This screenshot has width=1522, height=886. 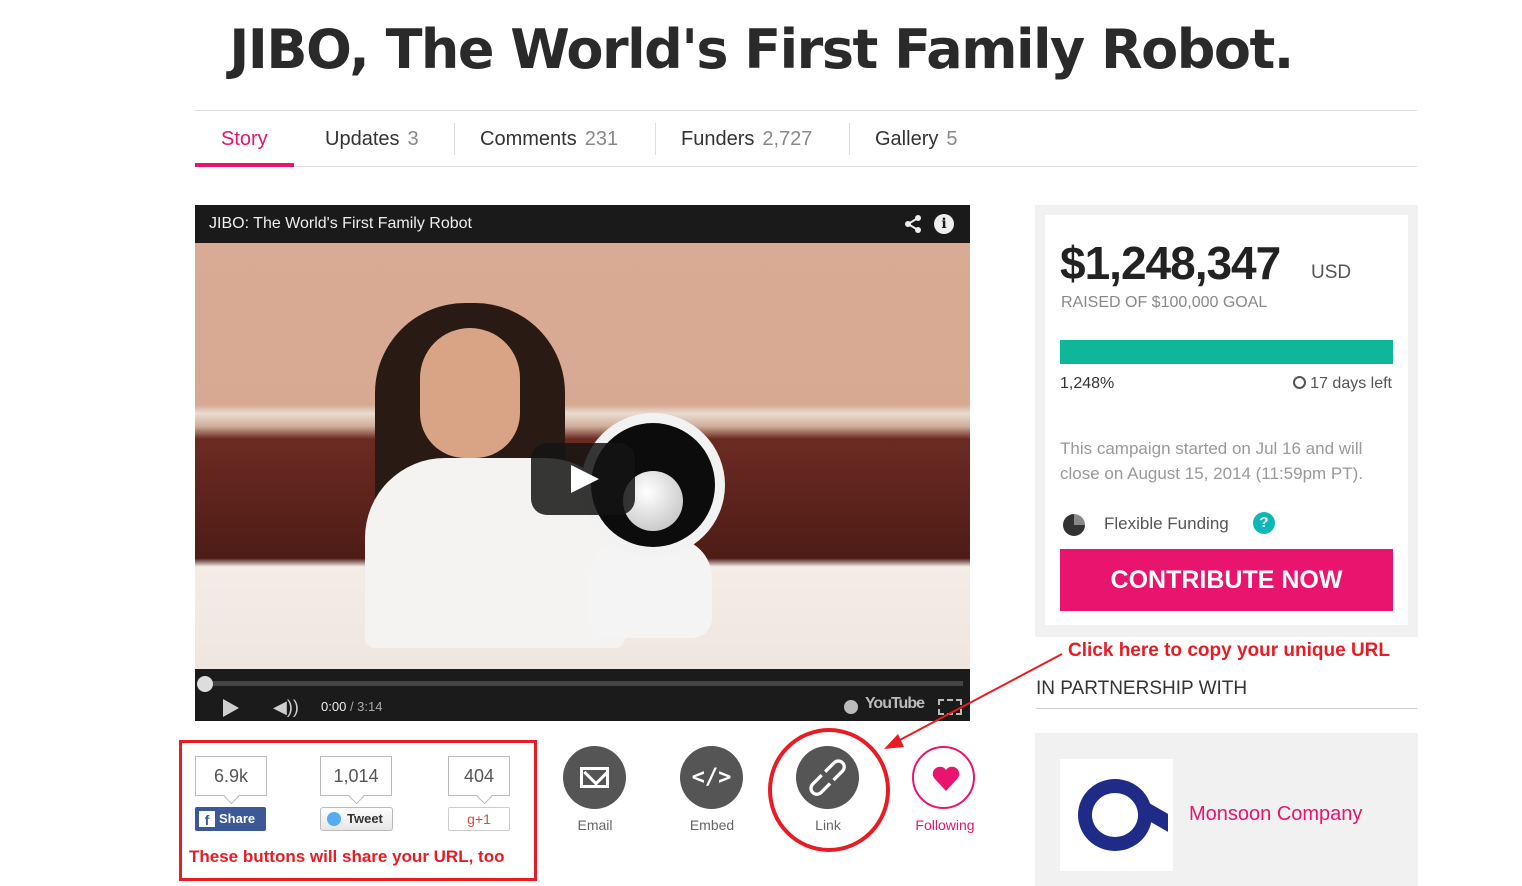 I want to click on tab-story: Story, so click(x=244, y=139).